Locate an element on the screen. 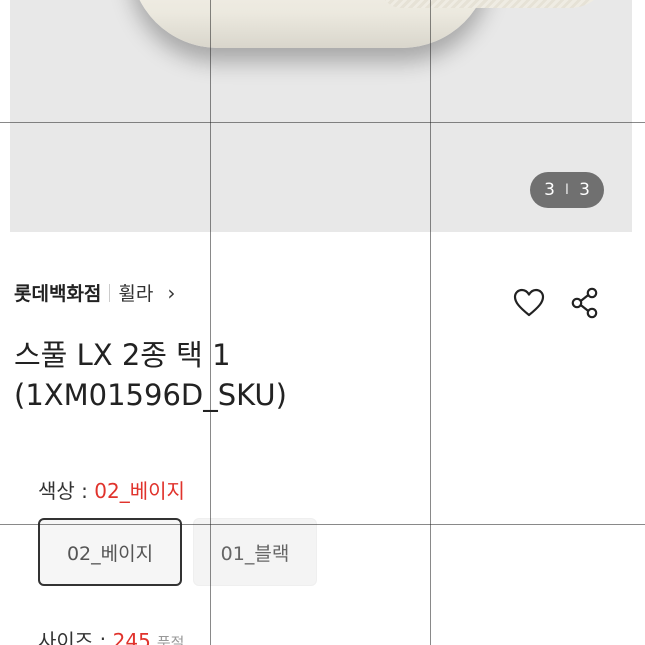 The height and width of the screenshot is (645, 645). color-option-label: 색상 : 02_베이지 is located at coordinates (111, 489).